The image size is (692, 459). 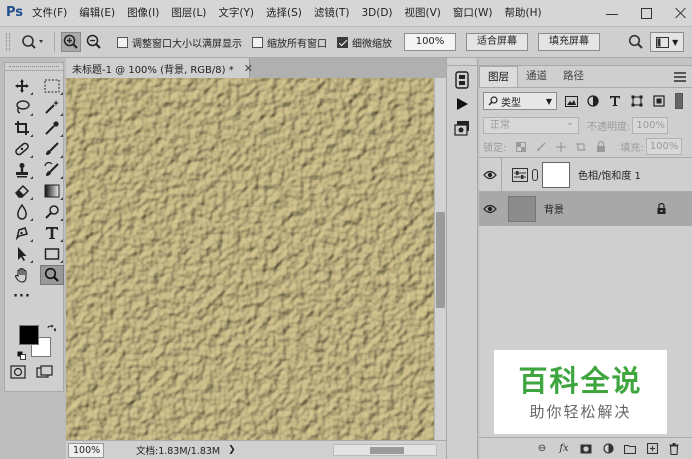 What do you see at coordinates (22, 275) in the screenshot?
I see `hand-tool` at bounding box center [22, 275].